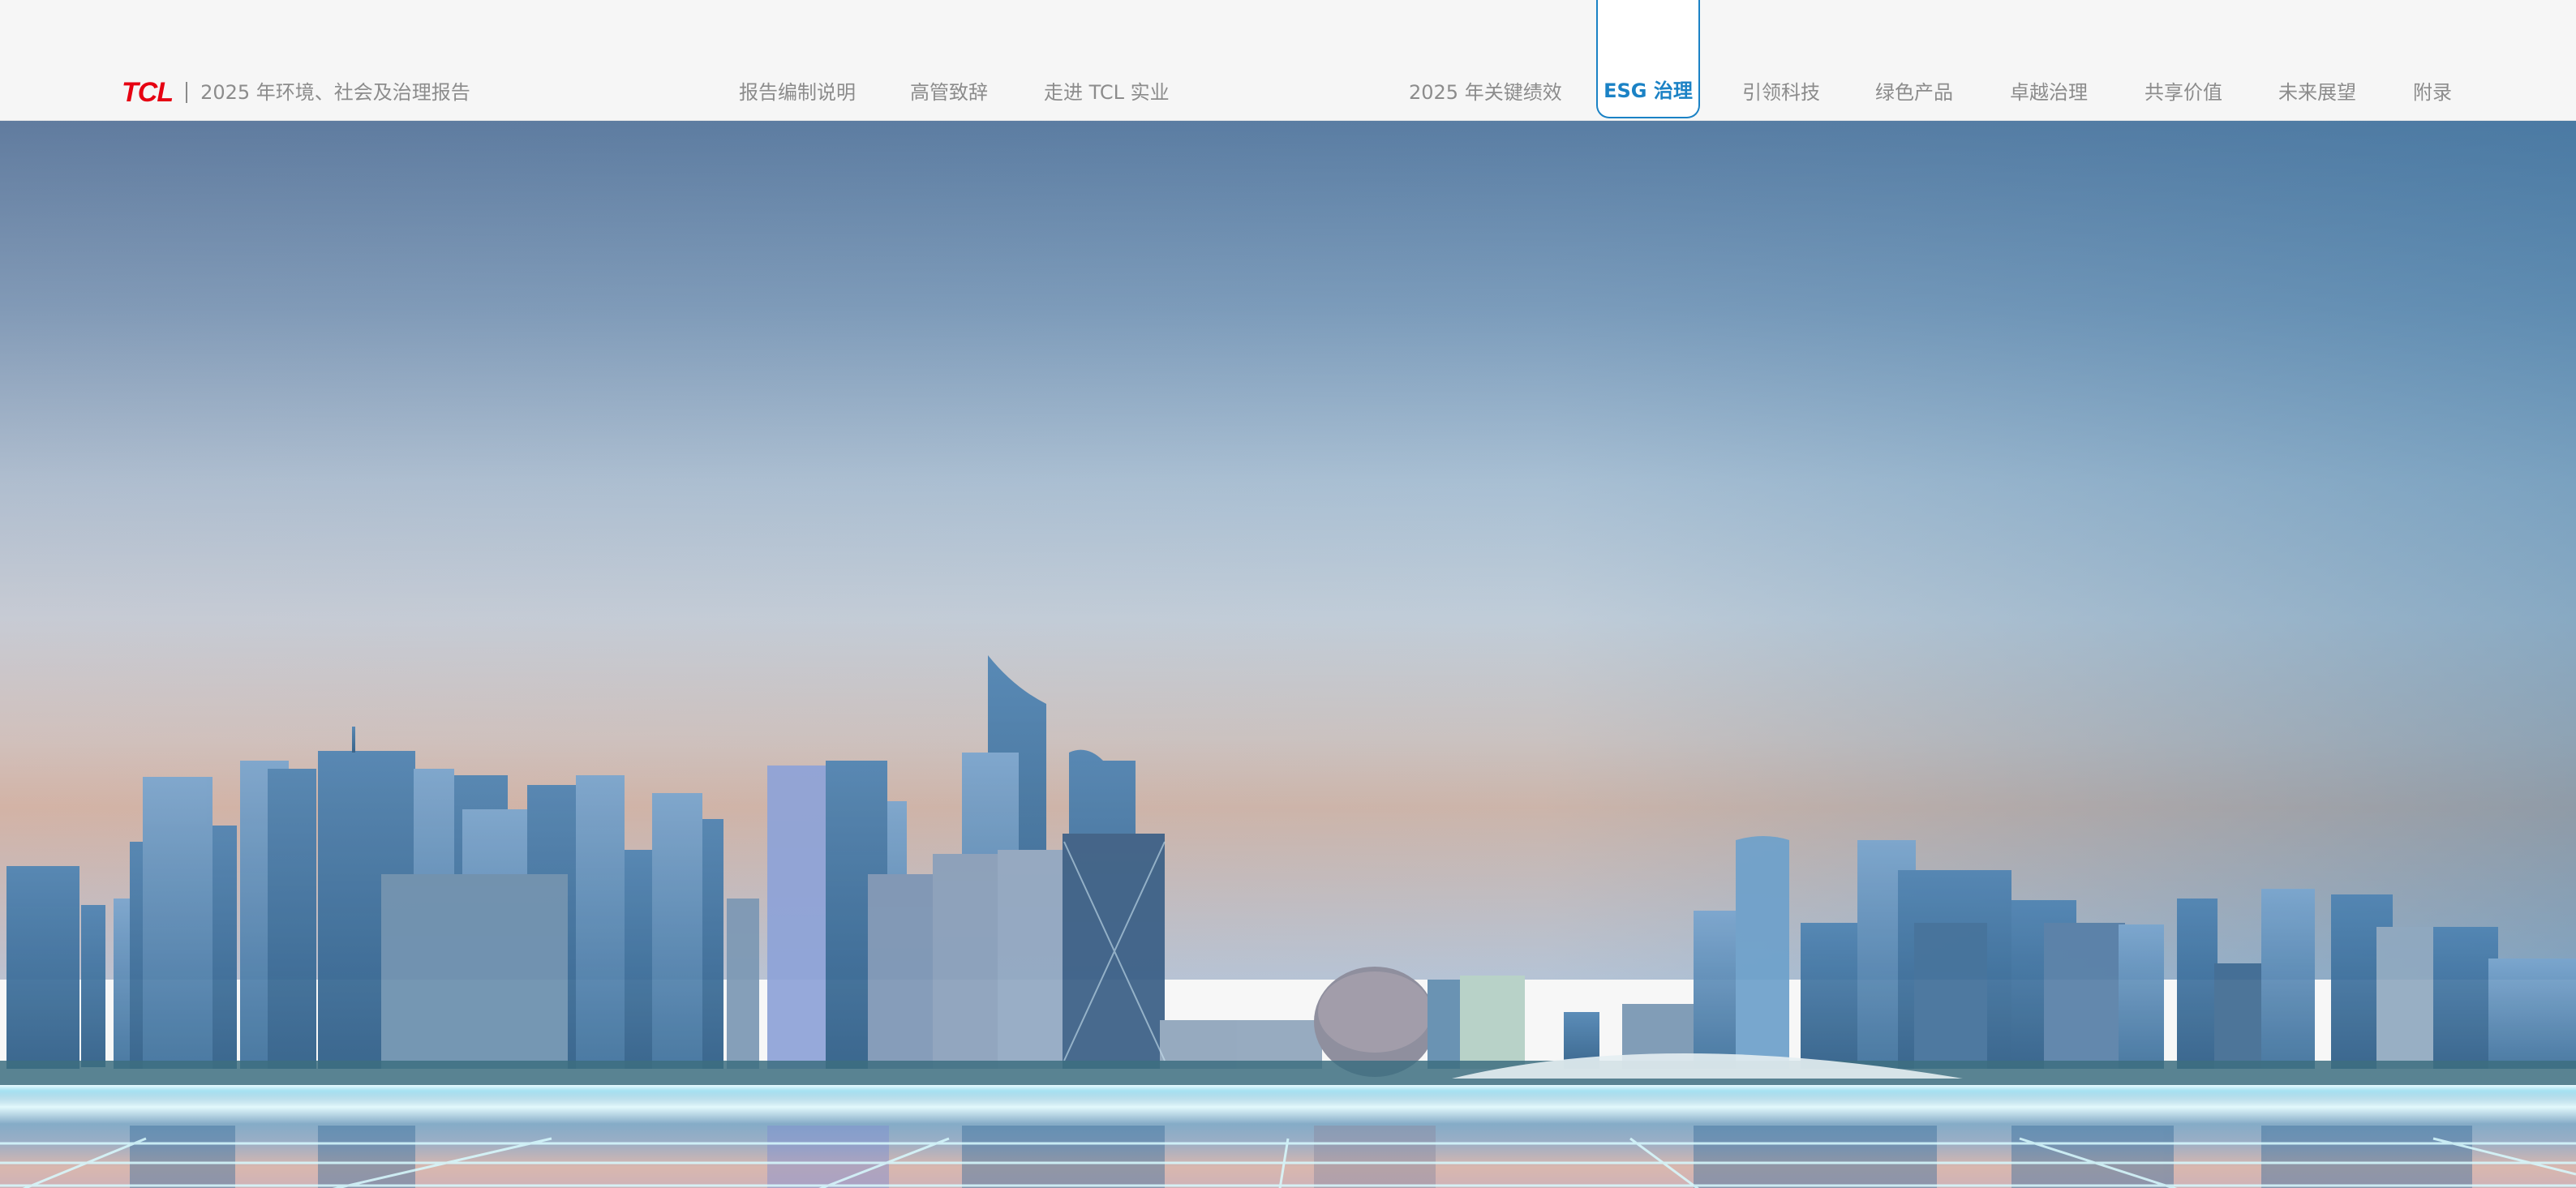 The height and width of the screenshot is (1188, 2576). I want to click on tcl-logo: TCL, so click(148, 92).